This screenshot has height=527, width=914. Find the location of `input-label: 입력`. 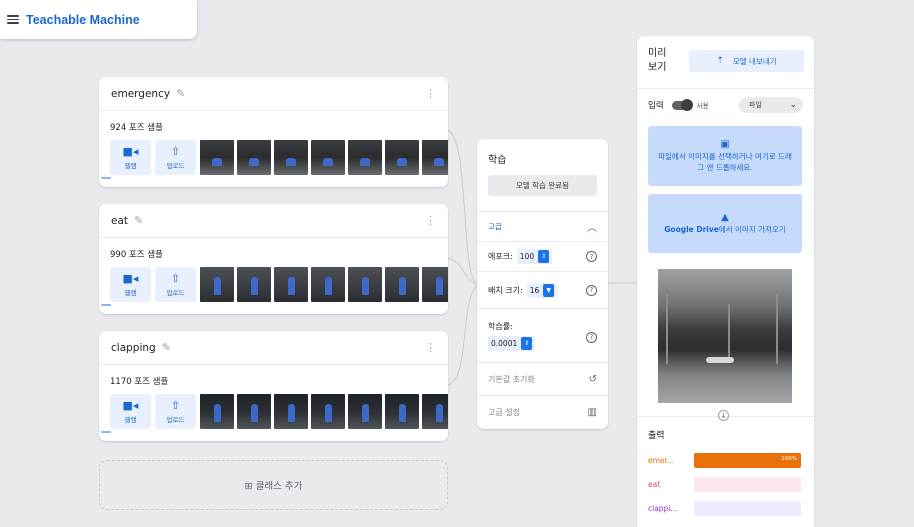

input-label: 입력 is located at coordinates (656, 106).